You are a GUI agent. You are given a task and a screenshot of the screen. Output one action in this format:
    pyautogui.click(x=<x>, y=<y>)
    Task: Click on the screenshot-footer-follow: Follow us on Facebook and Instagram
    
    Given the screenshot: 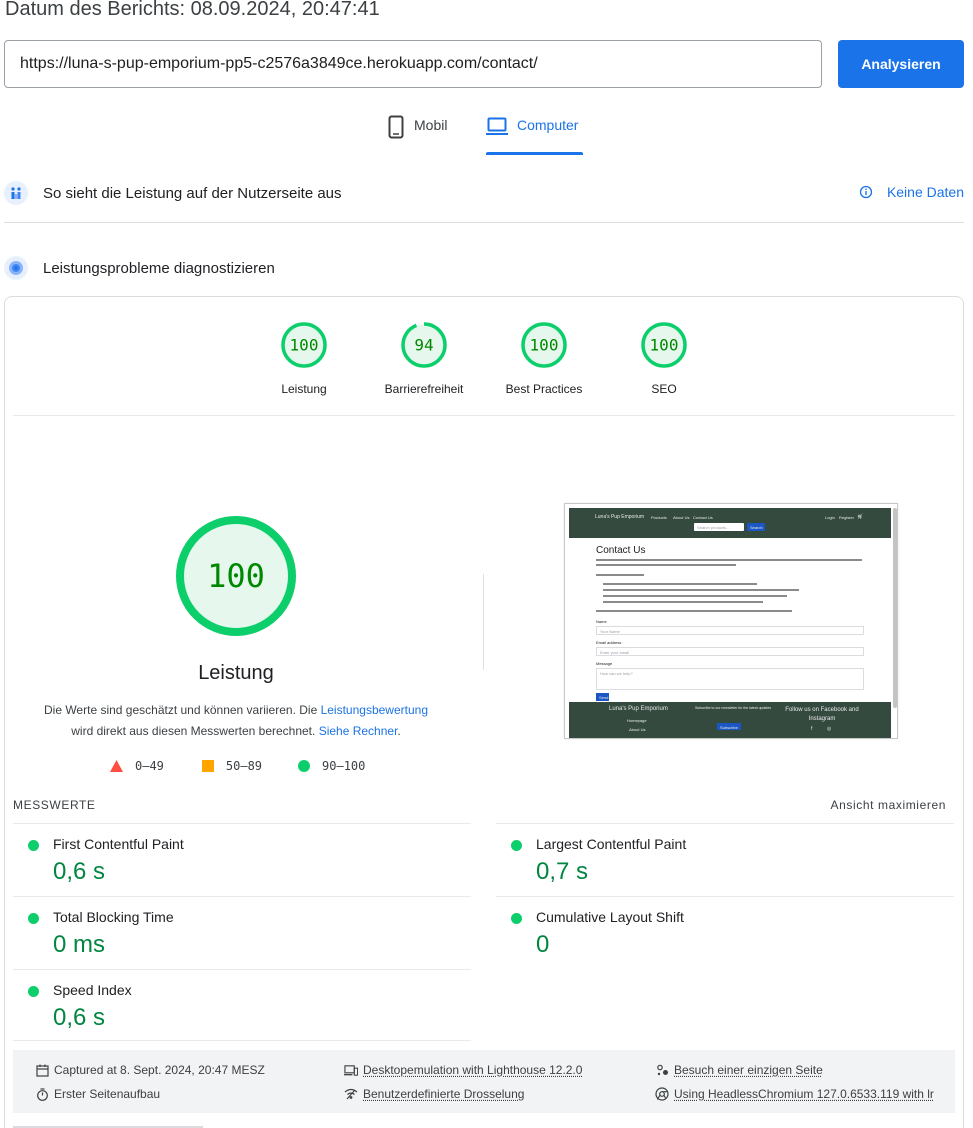 What is the action you would take?
    pyautogui.click(x=822, y=714)
    